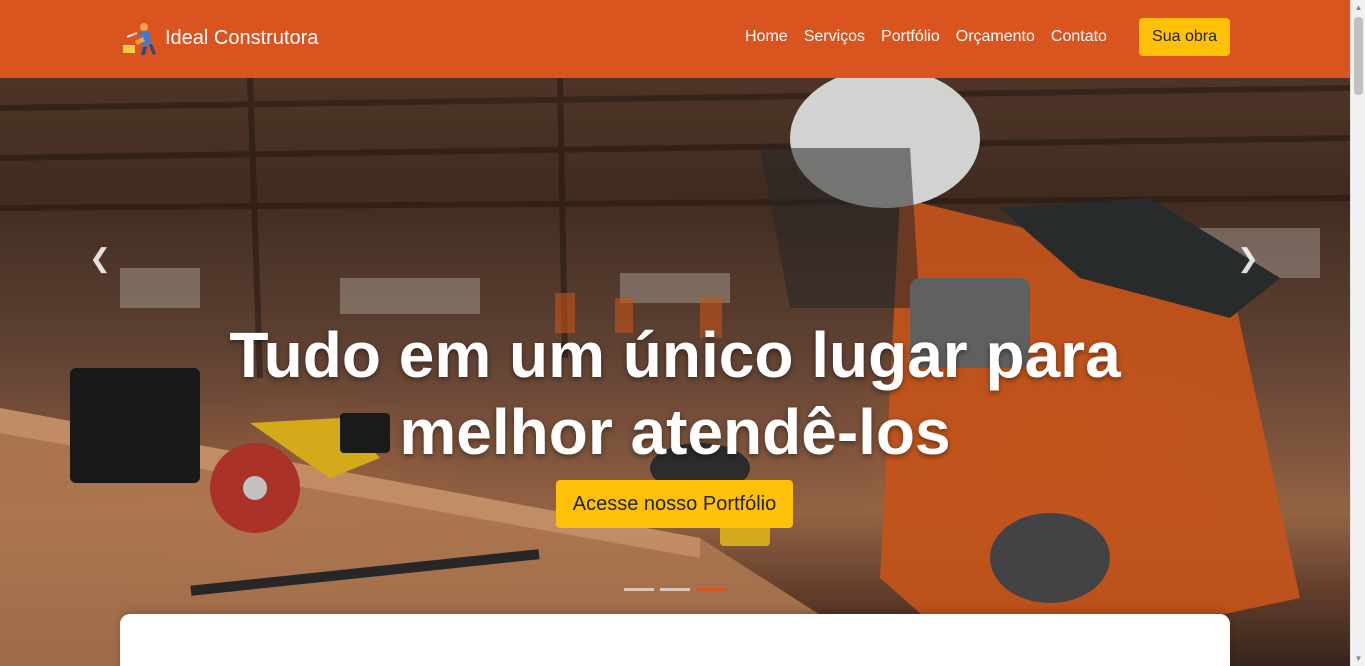  Describe the element at coordinates (1358, 7) in the screenshot. I see `scroll-up-icon: ▲` at that location.